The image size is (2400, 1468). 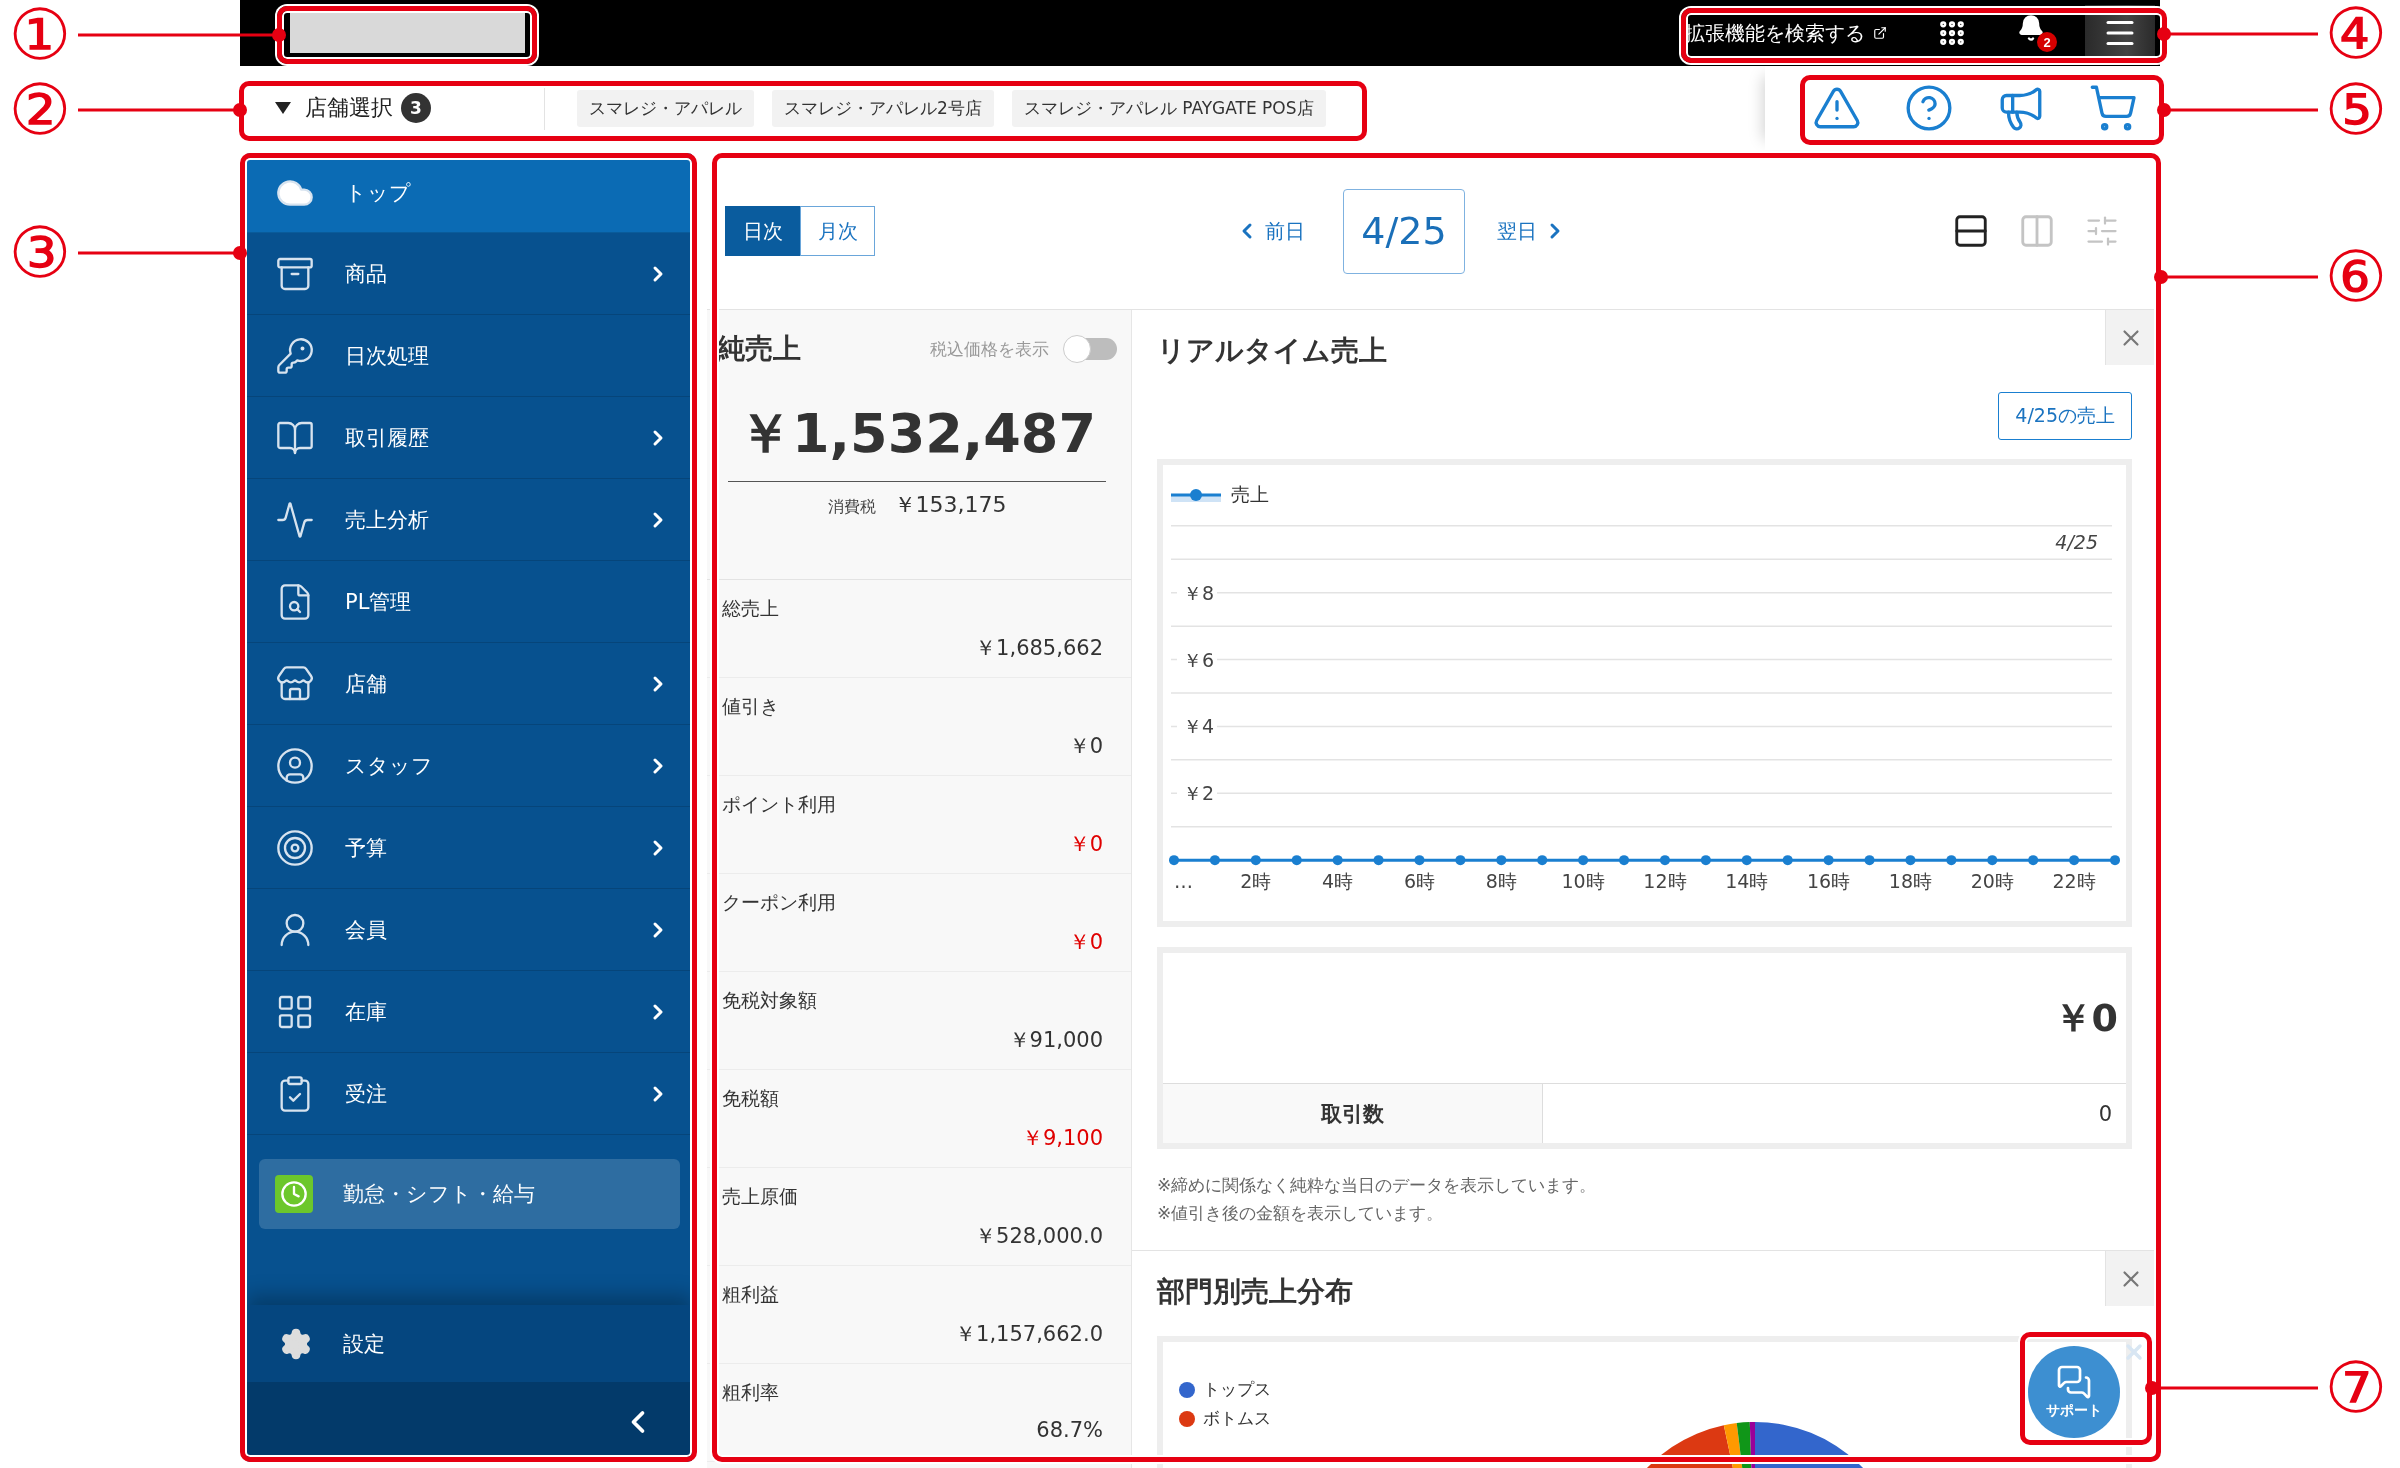 What do you see at coordinates (469, 1094) in the screenshot?
I see `nav-item: 受注` at bounding box center [469, 1094].